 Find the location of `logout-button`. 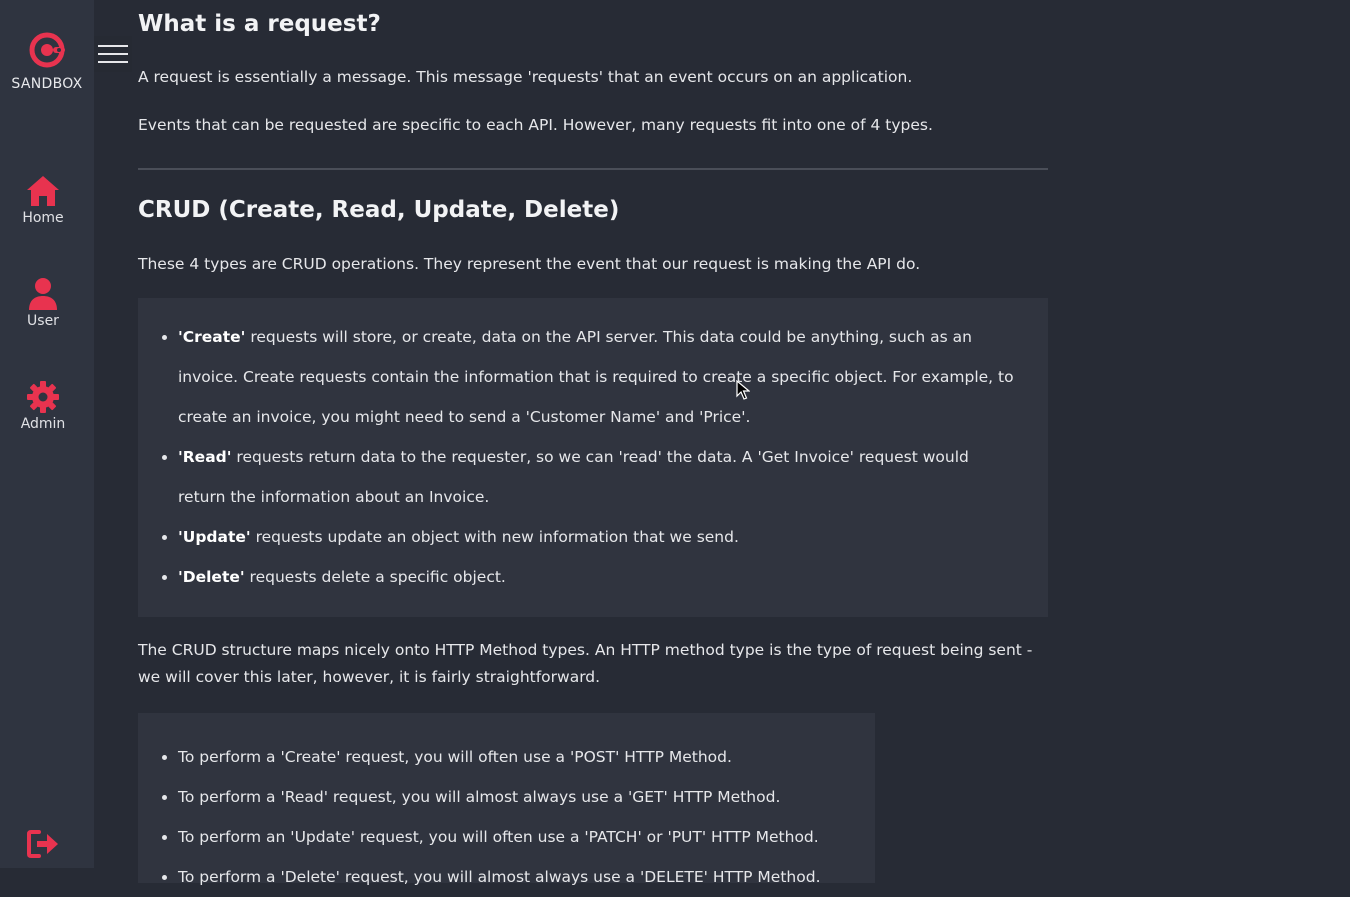

logout-button is located at coordinates (43, 846).